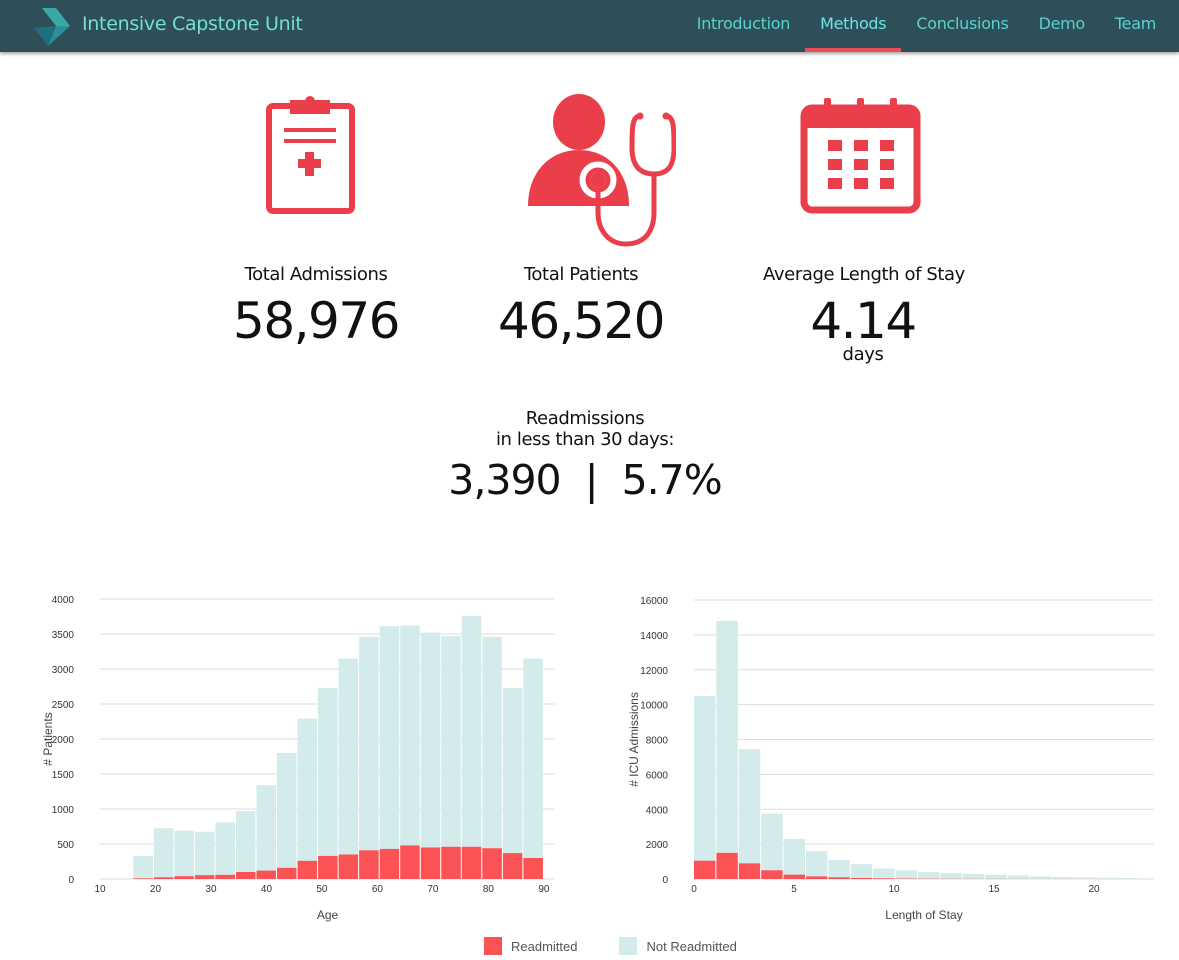  I want to click on x-axis-label: Age, so click(328, 915).